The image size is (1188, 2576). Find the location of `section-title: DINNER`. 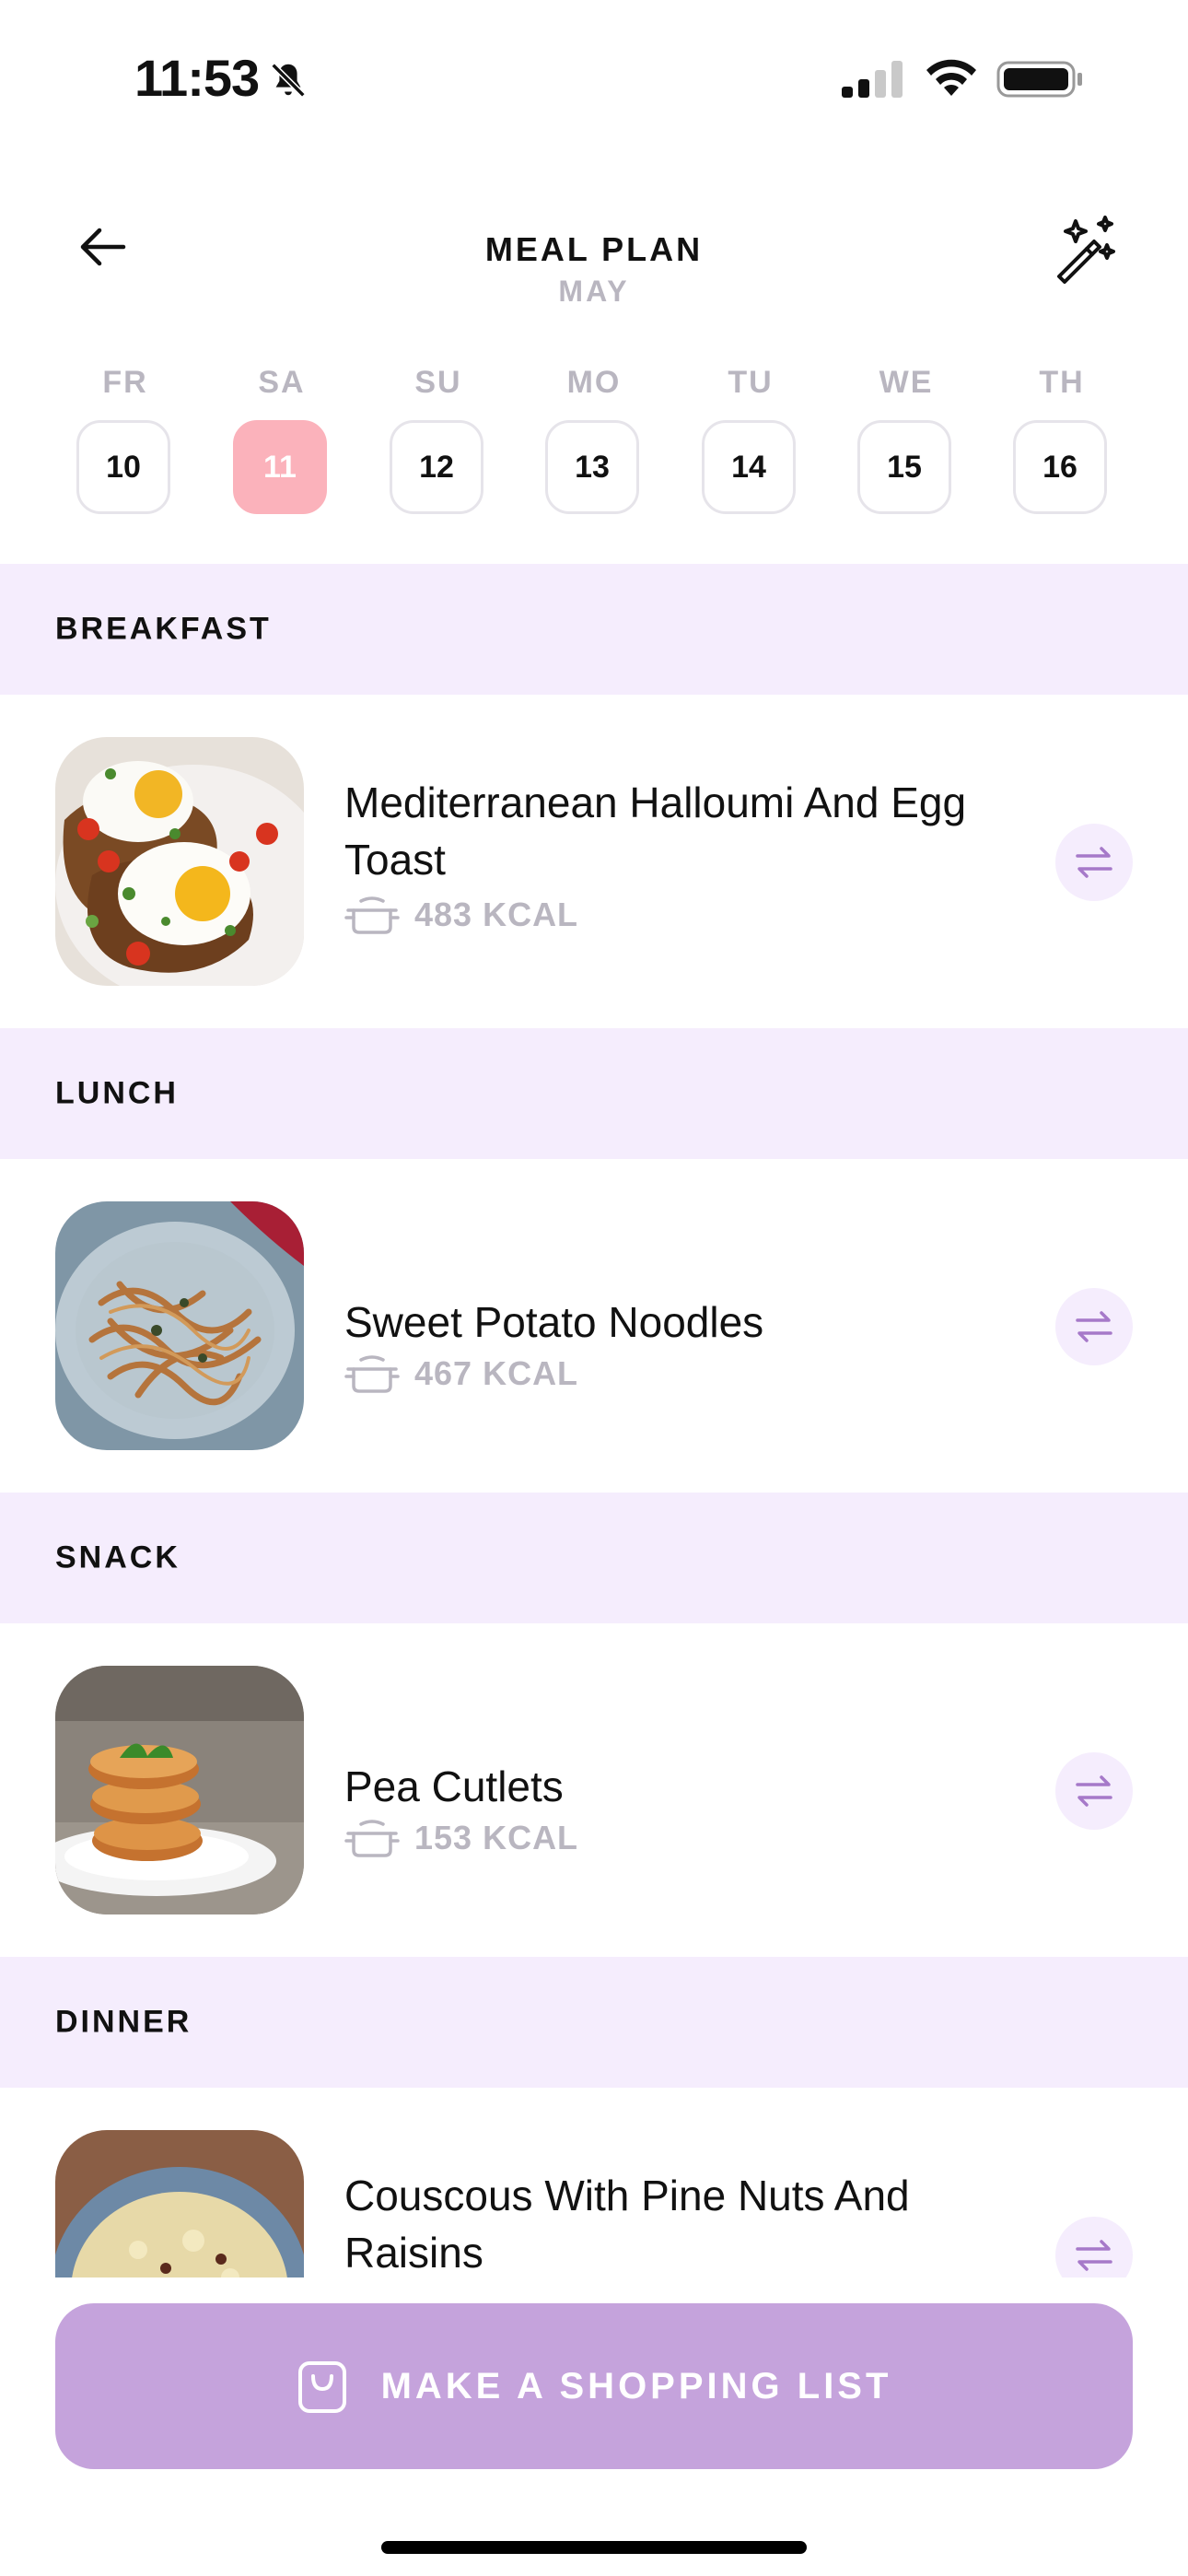

section-title: DINNER is located at coordinates (124, 2022).